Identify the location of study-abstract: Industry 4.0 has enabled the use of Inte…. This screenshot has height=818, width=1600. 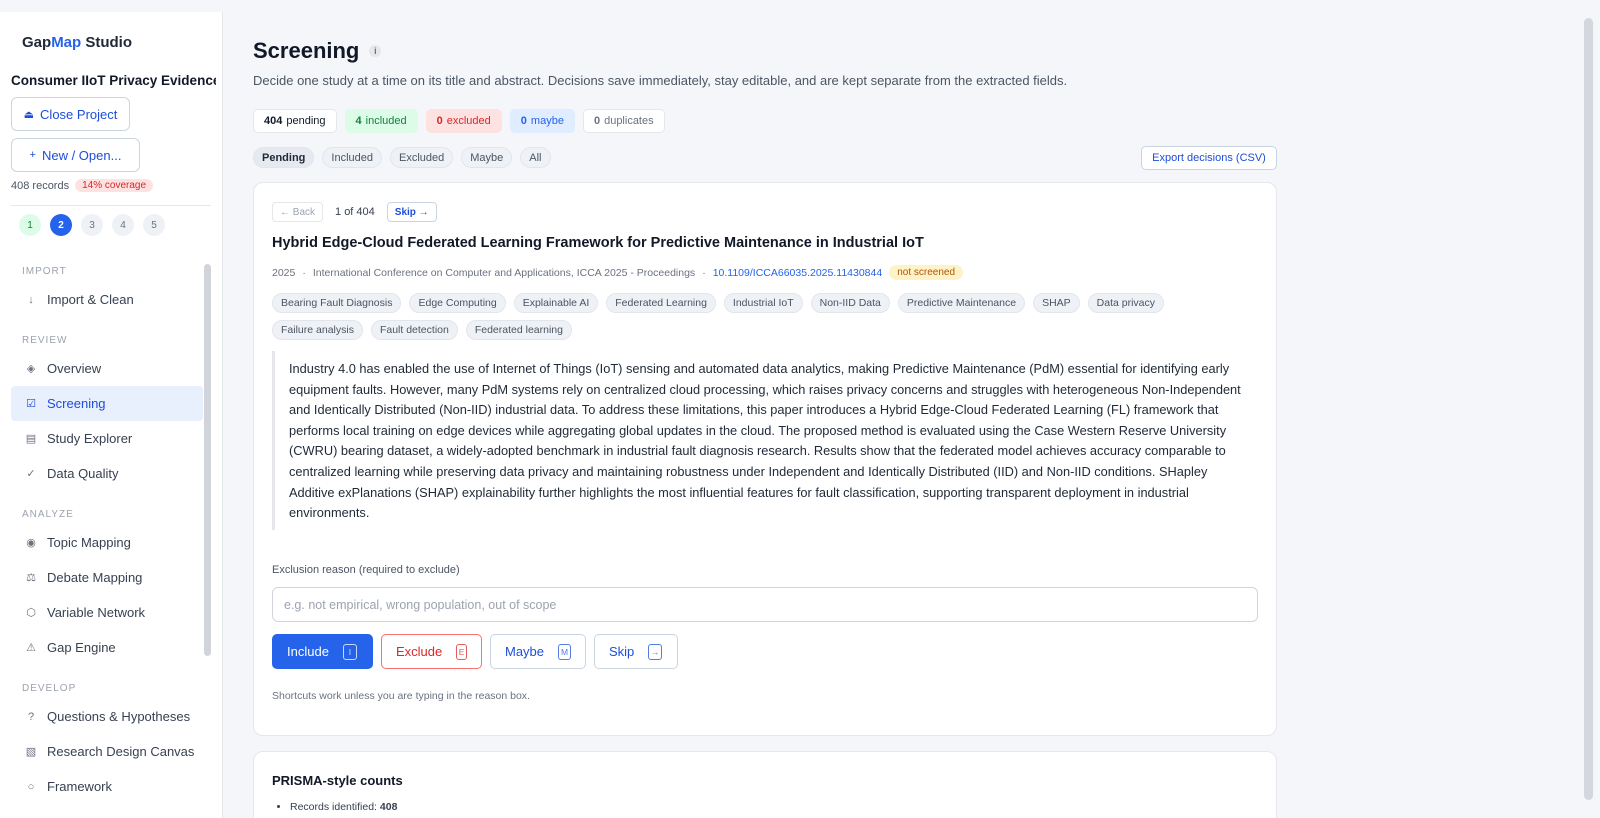
(757, 440).